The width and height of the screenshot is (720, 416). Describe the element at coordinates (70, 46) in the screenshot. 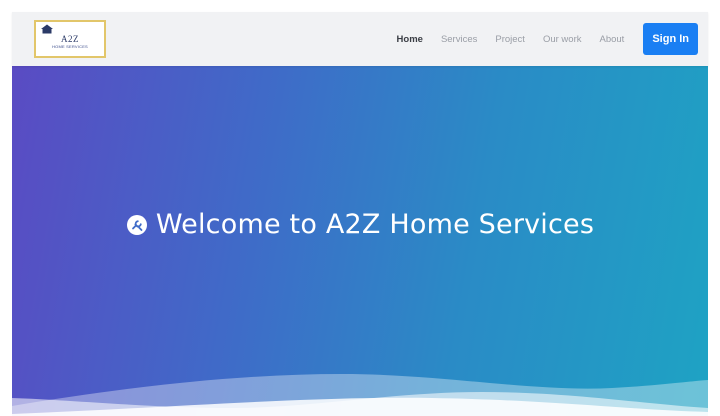

I see `logo-subtitle: HOME SERVICES` at that location.